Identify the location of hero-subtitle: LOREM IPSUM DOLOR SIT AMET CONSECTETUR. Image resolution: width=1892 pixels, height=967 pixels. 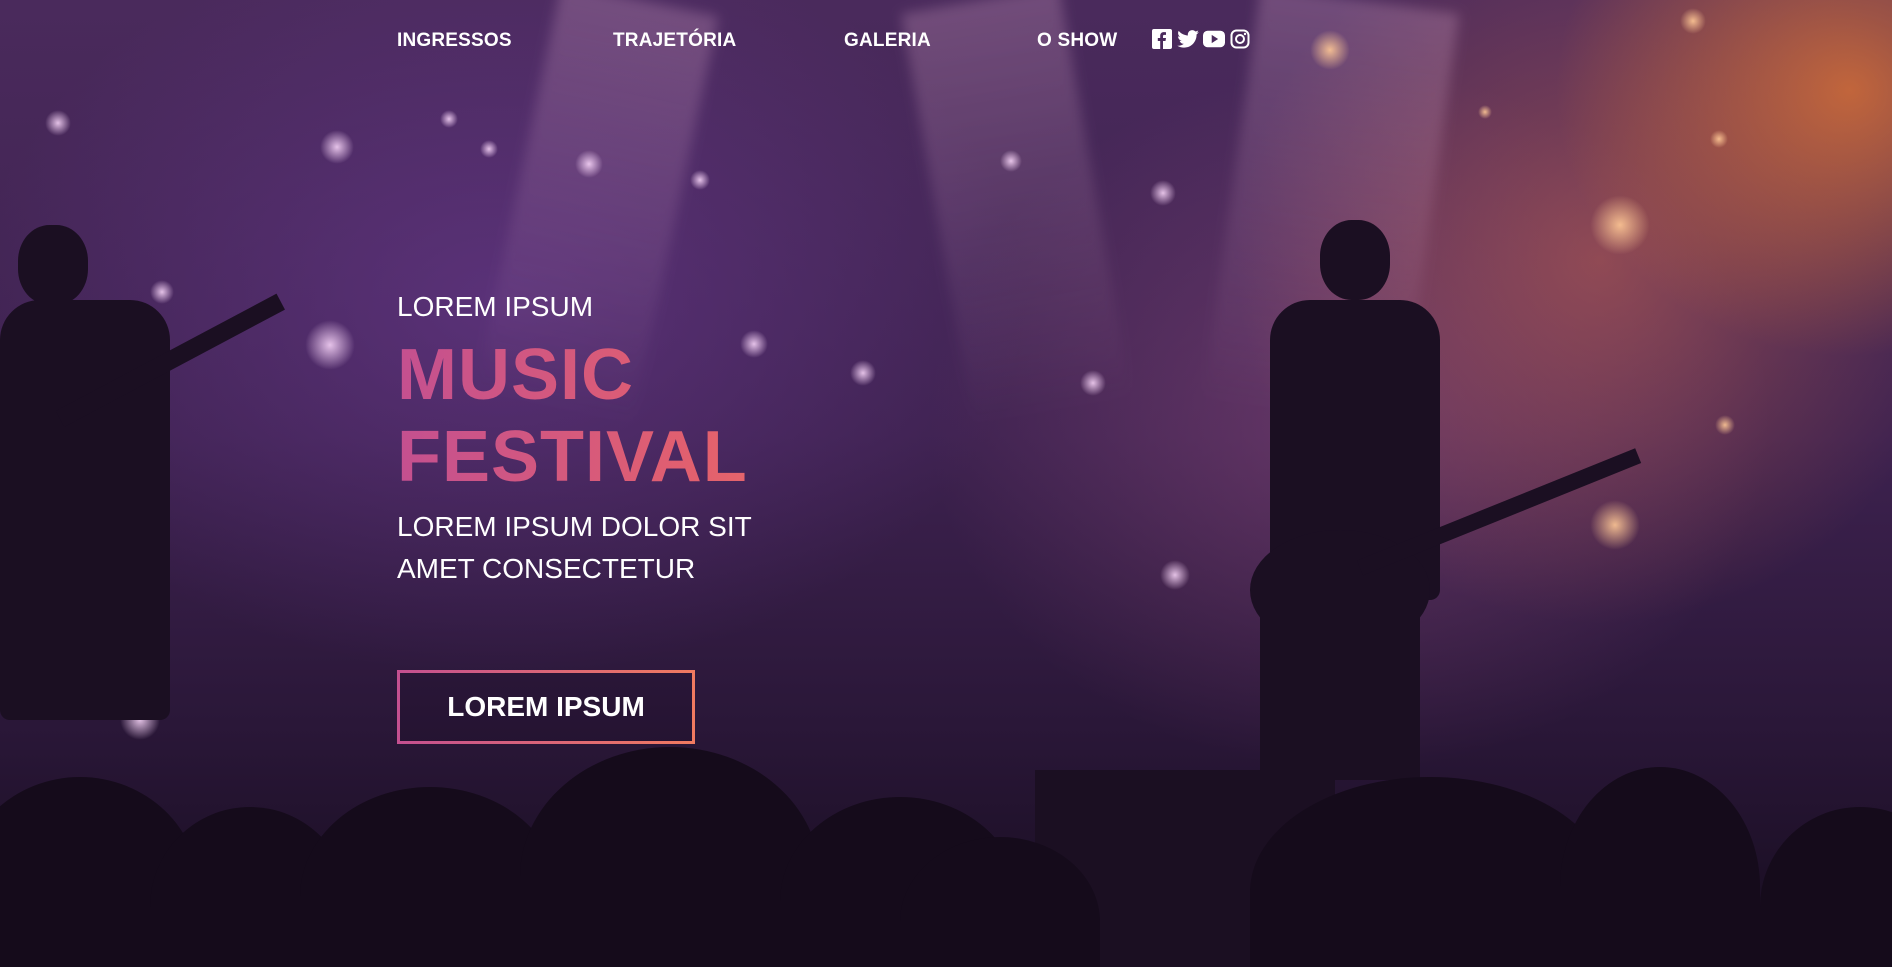
(607, 548).